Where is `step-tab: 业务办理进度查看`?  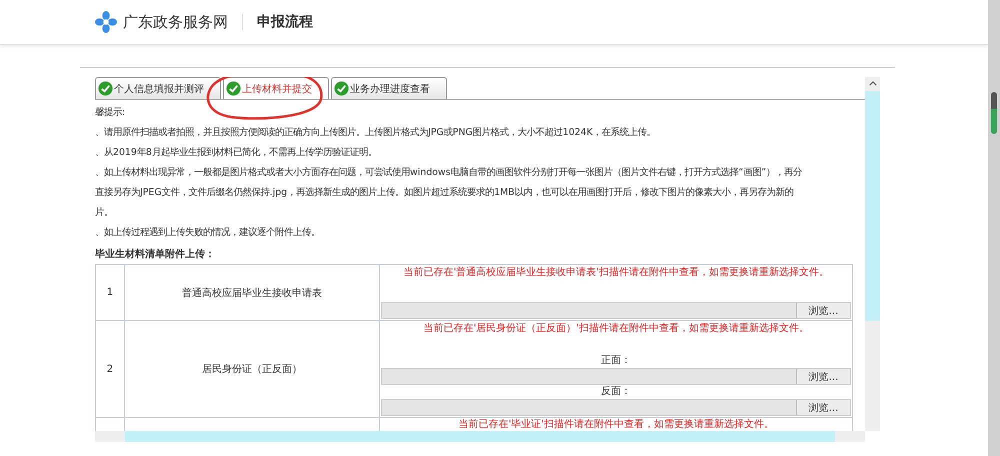 step-tab: 业务办理进度查看 is located at coordinates (389, 88).